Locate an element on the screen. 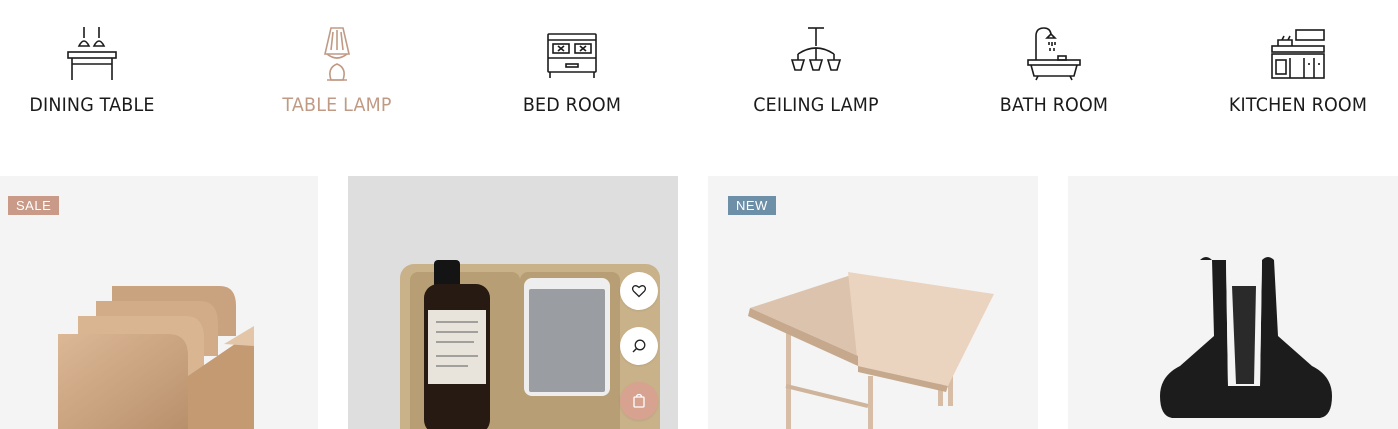 This screenshot has height=429, width=1398. category-dining-table: DINING TABLE is located at coordinates (96, 70).